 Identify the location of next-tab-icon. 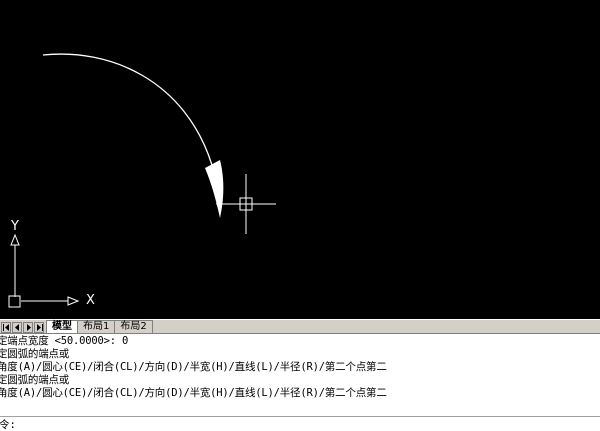
(28, 327).